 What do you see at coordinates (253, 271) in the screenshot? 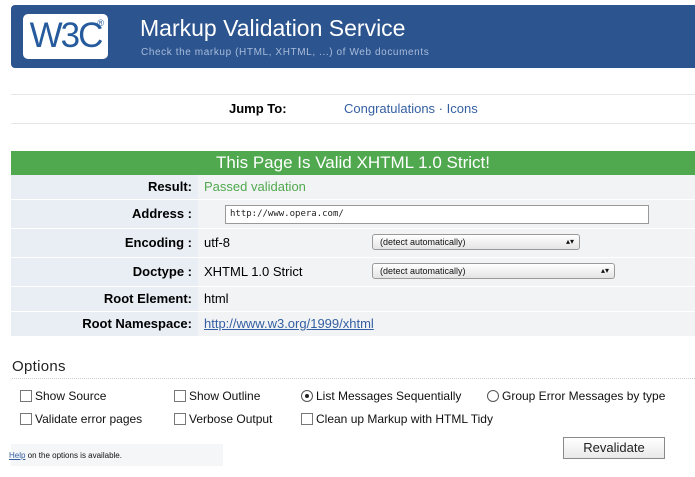
I see `doctype-value: XHTML 1.0 Strict` at bounding box center [253, 271].